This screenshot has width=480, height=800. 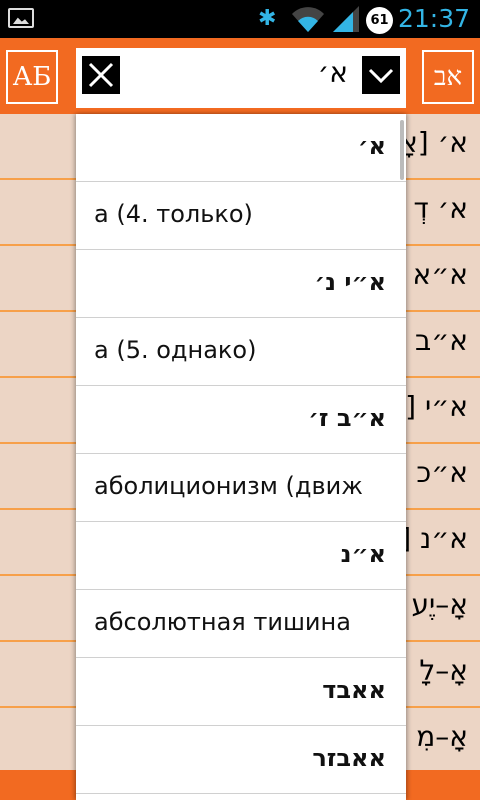 I want to click on suggestion-text: א׳, so click(x=371, y=146).